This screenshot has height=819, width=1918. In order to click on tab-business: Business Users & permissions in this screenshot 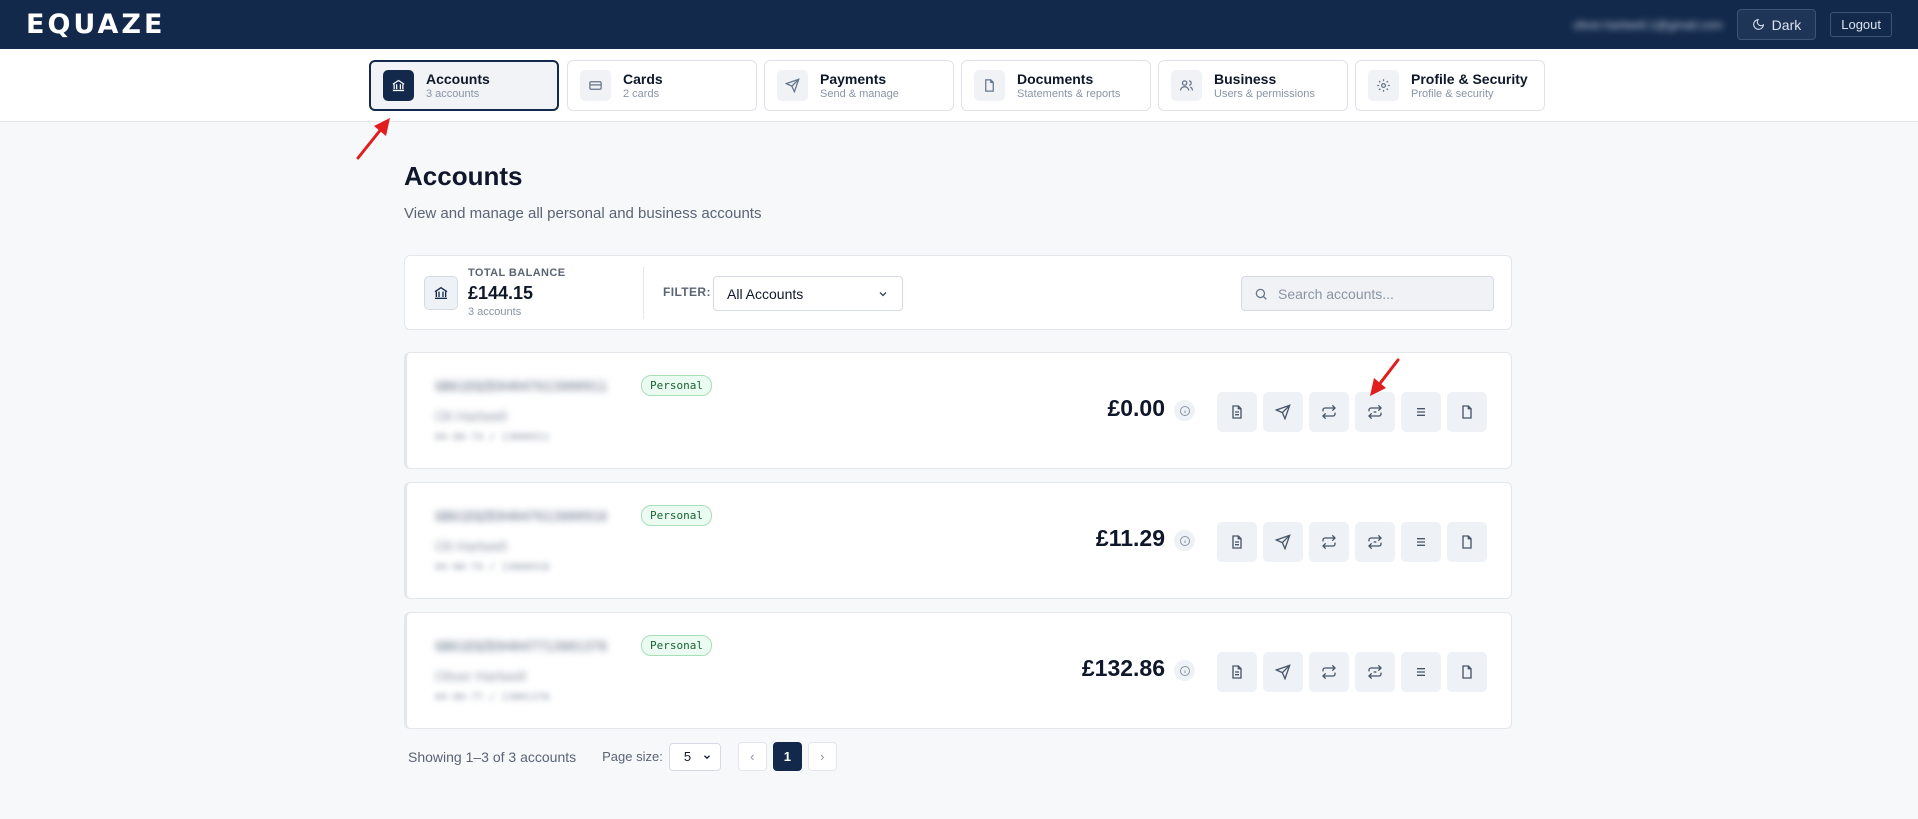, I will do `click(1253, 85)`.